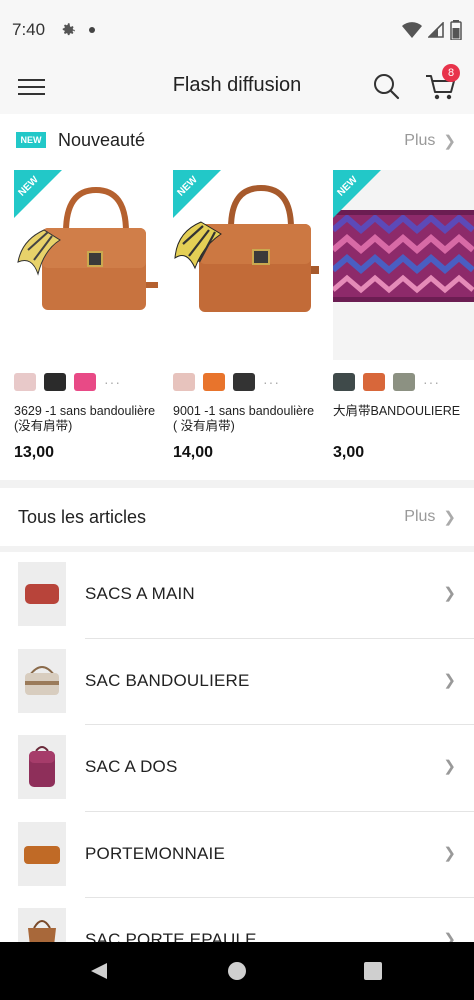  What do you see at coordinates (237, 517) in the screenshot?
I see `all-articles-header: Tous les articles Plus ❯` at bounding box center [237, 517].